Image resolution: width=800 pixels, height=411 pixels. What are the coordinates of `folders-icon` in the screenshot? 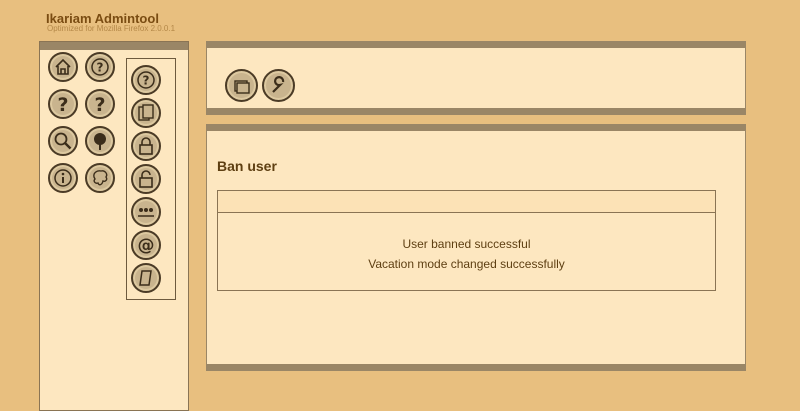 It's located at (241, 86).